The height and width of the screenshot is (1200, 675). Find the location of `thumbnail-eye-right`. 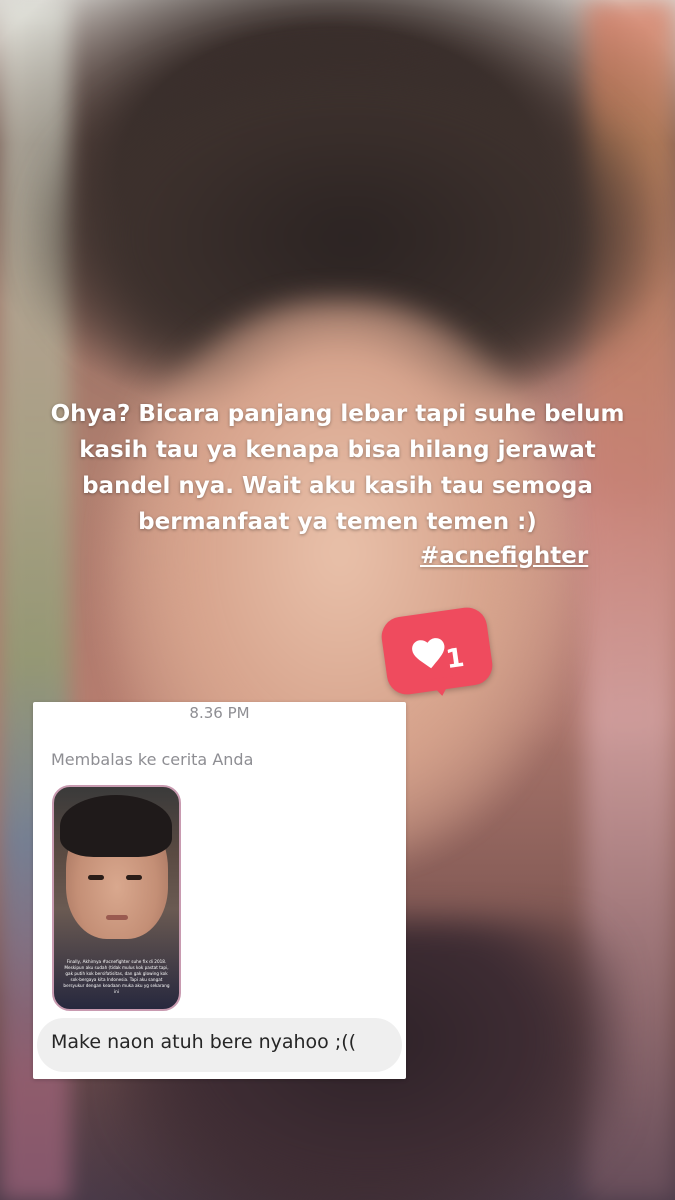

thumbnail-eye-right is located at coordinates (134, 877).